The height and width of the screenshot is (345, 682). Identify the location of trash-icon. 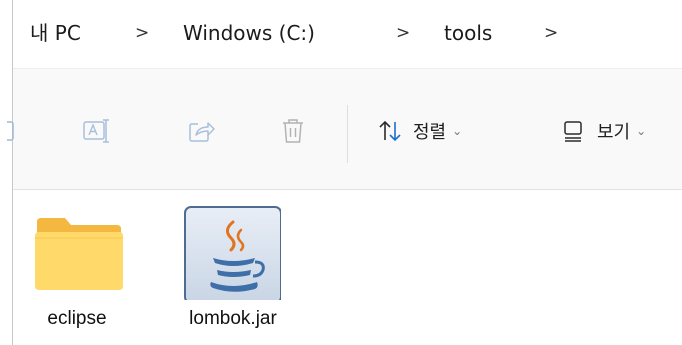
(293, 131).